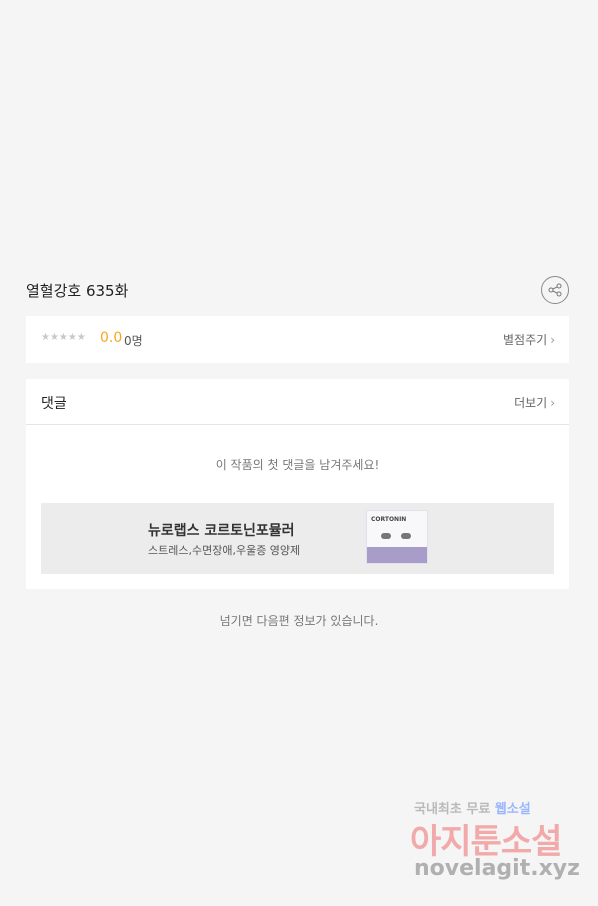 The width and height of the screenshot is (598, 906). What do you see at coordinates (297, 465) in the screenshot?
I see `empty-comments-message: 이 작품의 첫 댓글을 남겨주세요!` at bounding box center [297, 465].